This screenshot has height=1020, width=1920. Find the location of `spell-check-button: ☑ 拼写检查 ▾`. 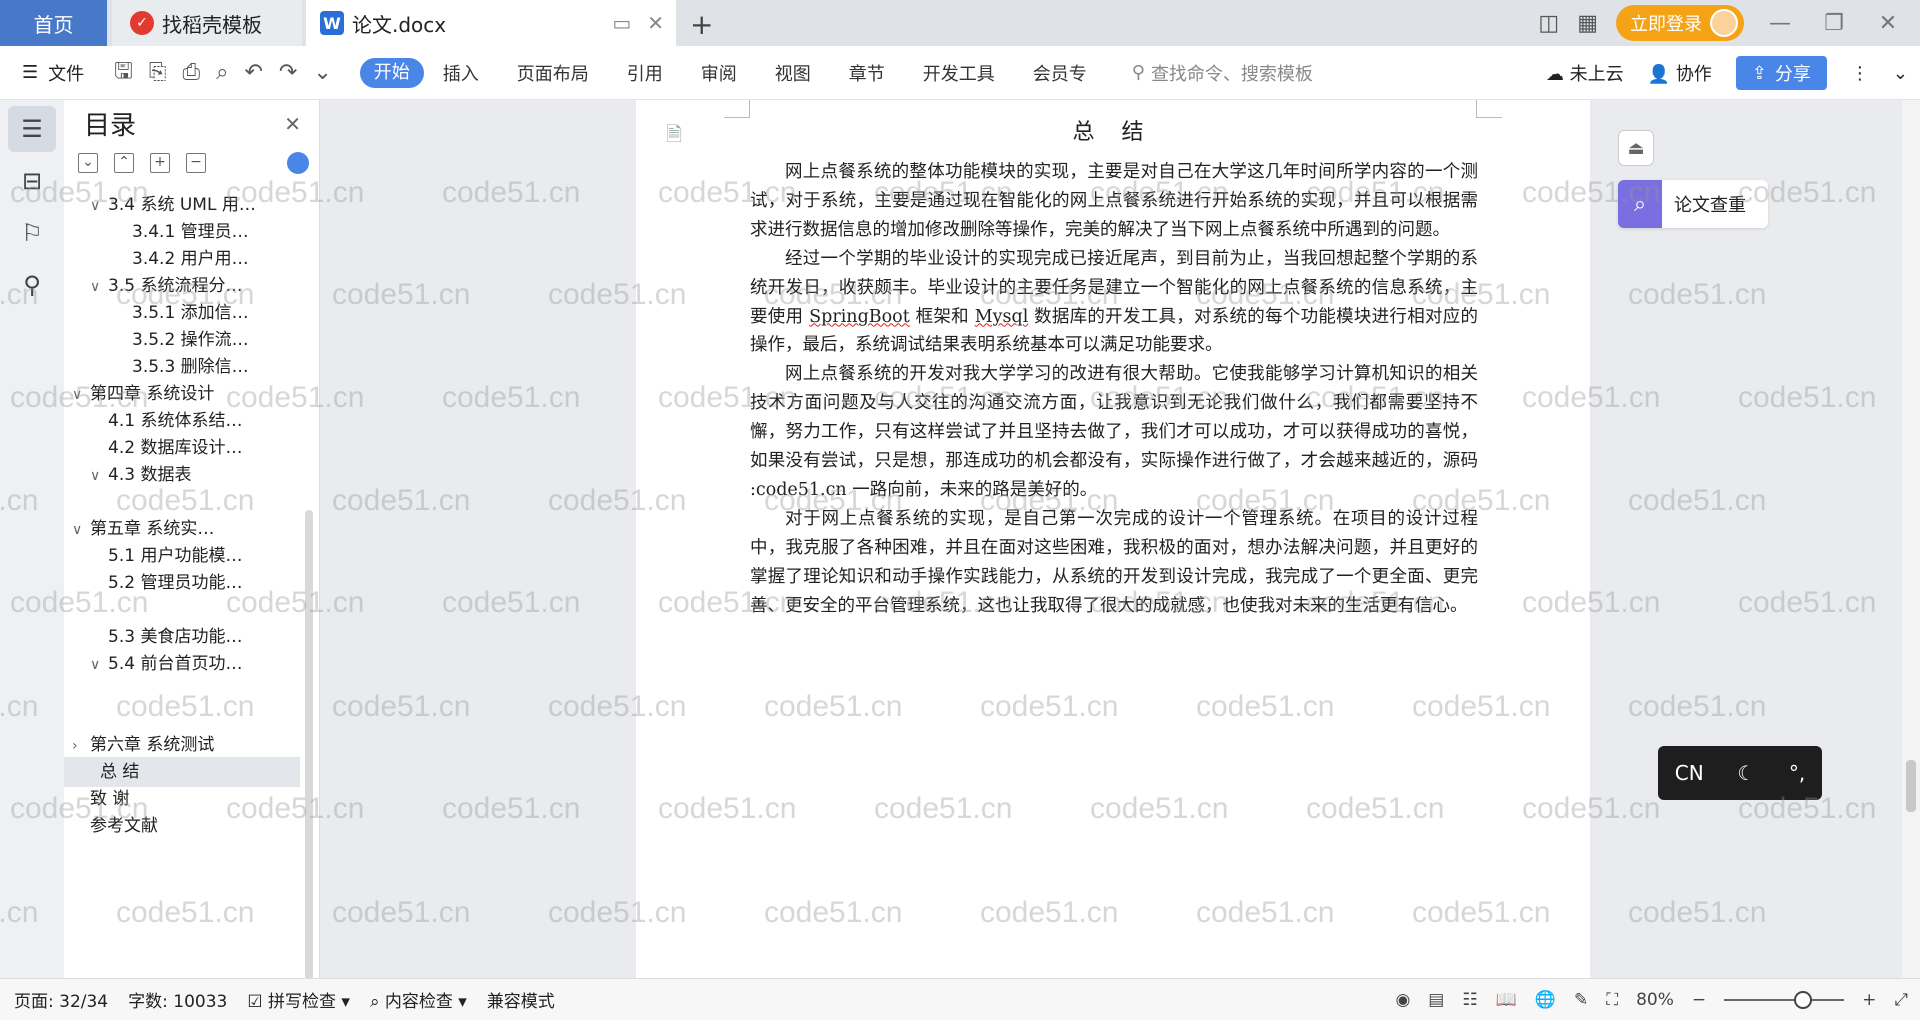

spell-check-button: ☑ 拼写检查 ▾ is located at coordinates (298, 999).